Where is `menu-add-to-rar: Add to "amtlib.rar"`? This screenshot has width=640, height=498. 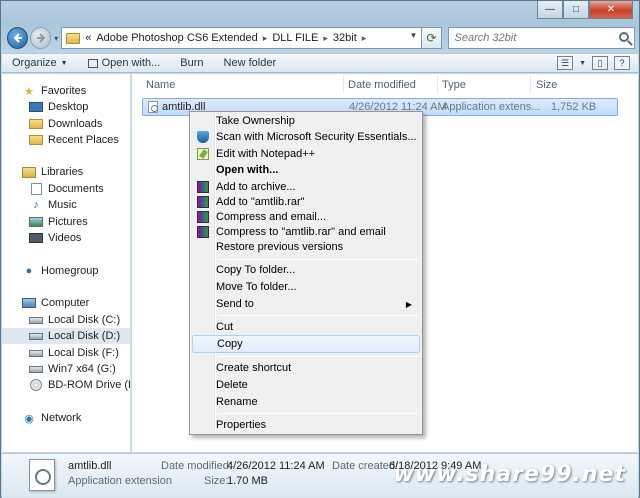
menu-add-to-rar: Add to "amtlib.rar" is located at coordinates (306, 202).